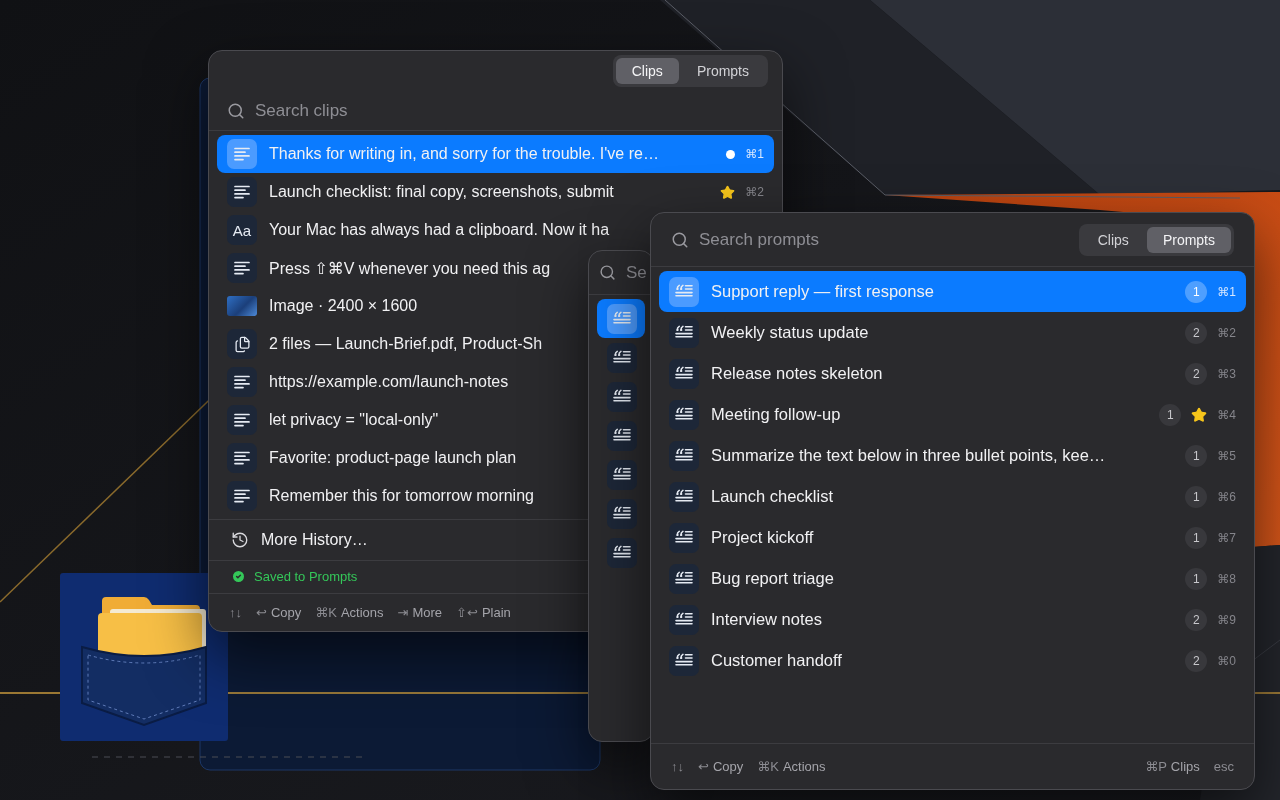 The width and height of the screenshot is (1280, 800). I want to click on search-field: Search prompts, so click(884, 239).